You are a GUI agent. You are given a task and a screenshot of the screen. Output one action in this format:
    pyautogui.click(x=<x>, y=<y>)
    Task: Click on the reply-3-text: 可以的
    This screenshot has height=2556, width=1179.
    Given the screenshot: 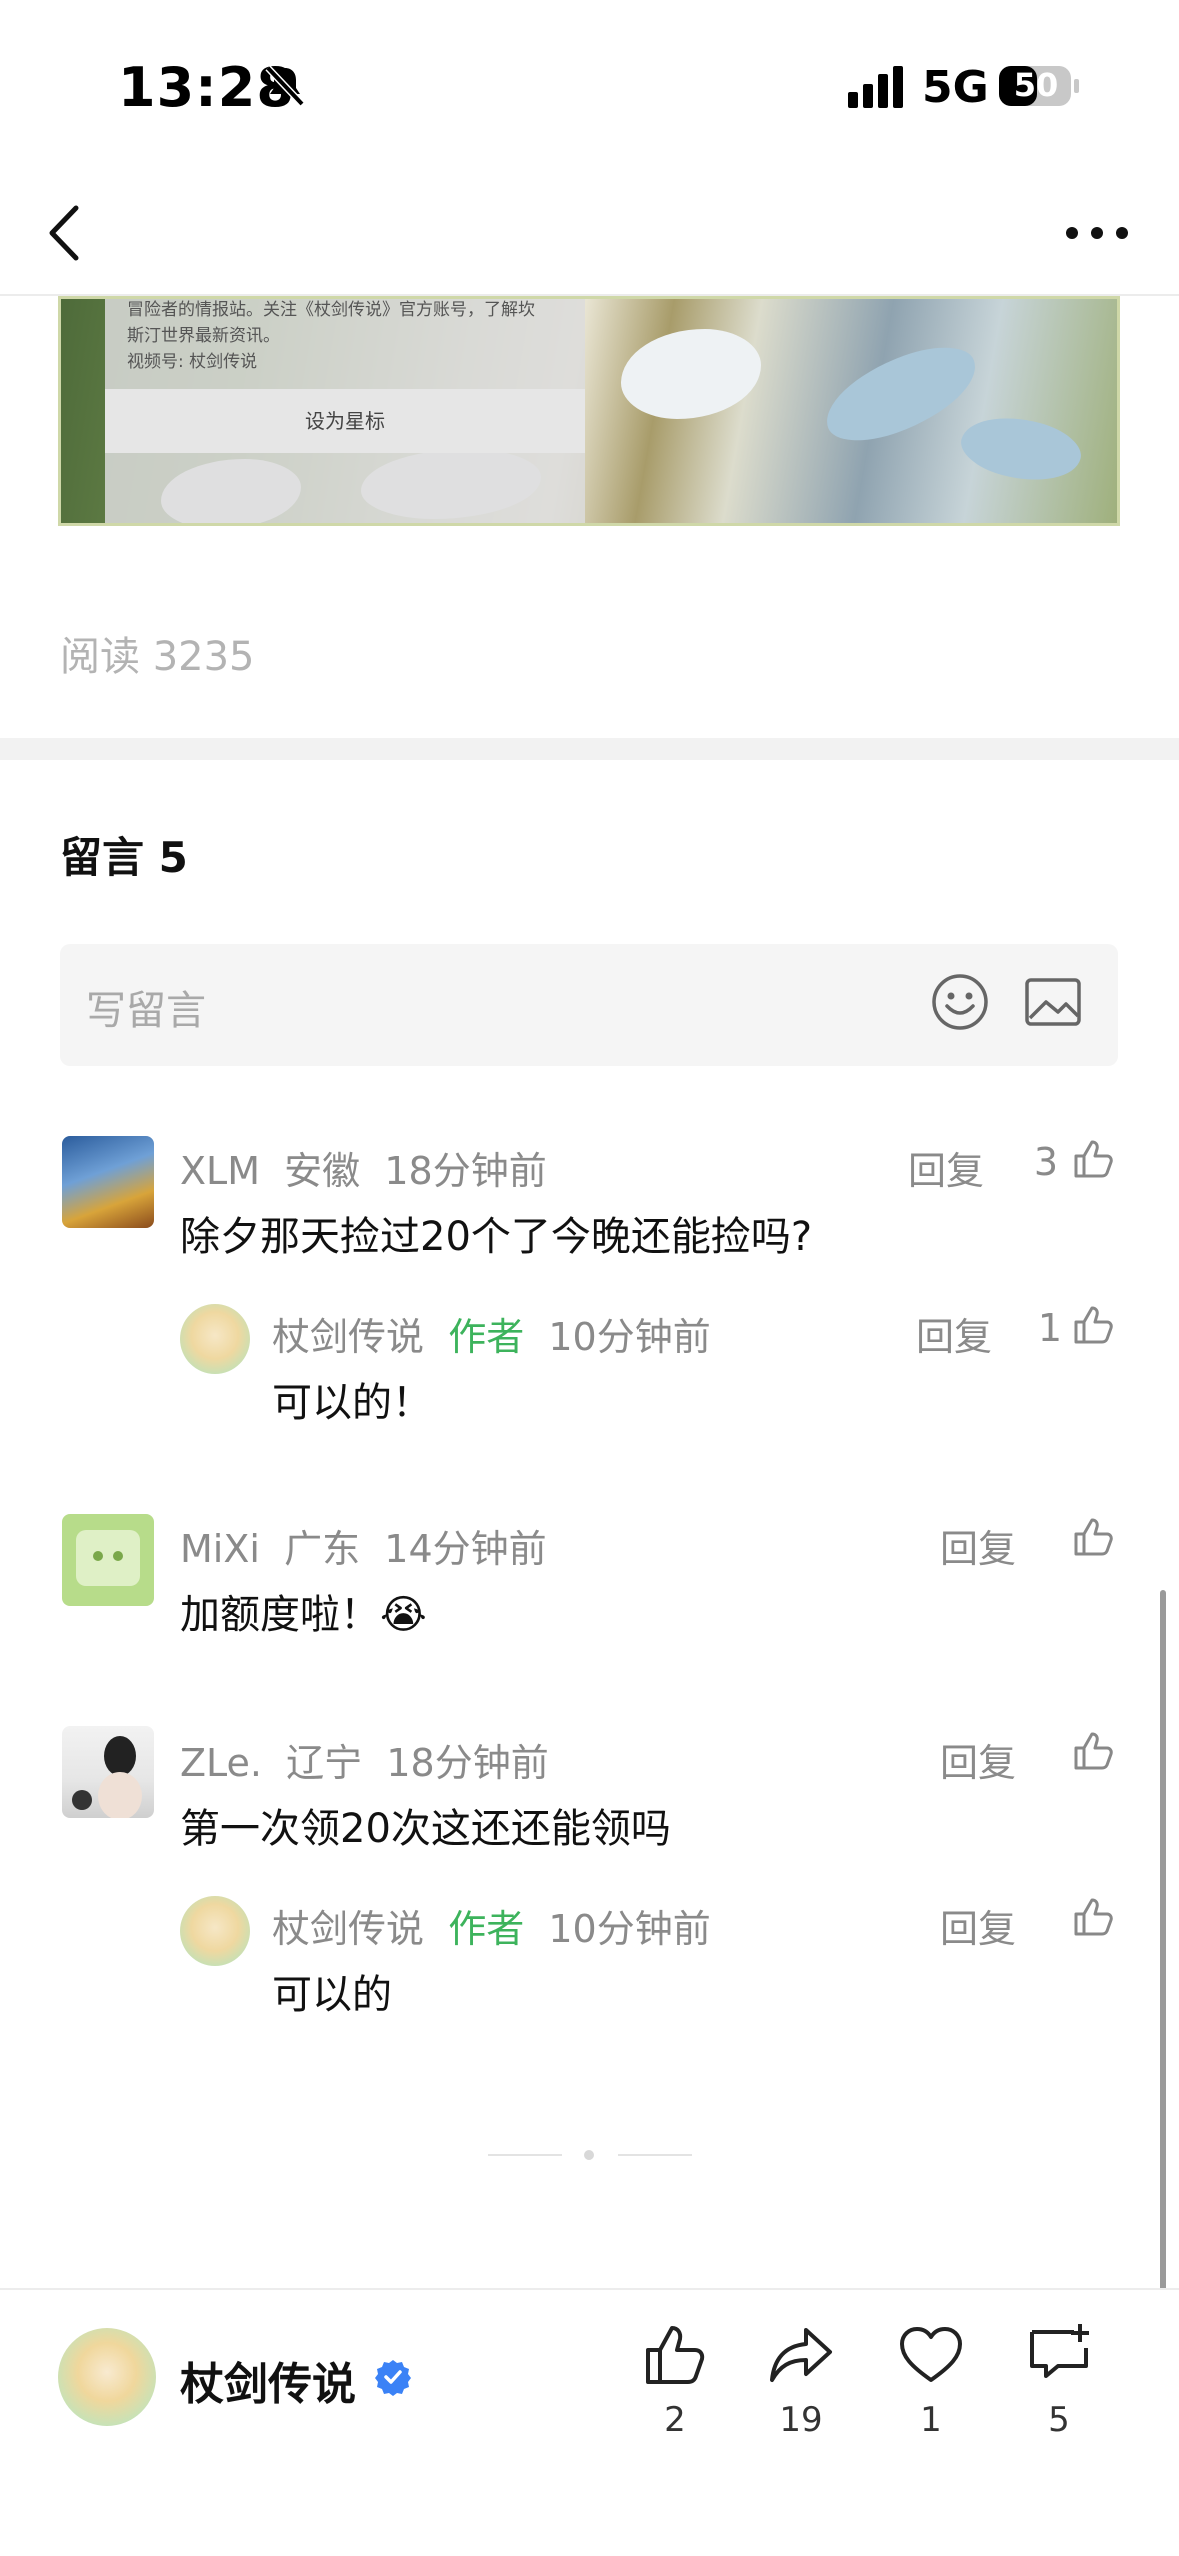 What is the action you would take?
    pyautogui.click(x=332, y=1995)
    